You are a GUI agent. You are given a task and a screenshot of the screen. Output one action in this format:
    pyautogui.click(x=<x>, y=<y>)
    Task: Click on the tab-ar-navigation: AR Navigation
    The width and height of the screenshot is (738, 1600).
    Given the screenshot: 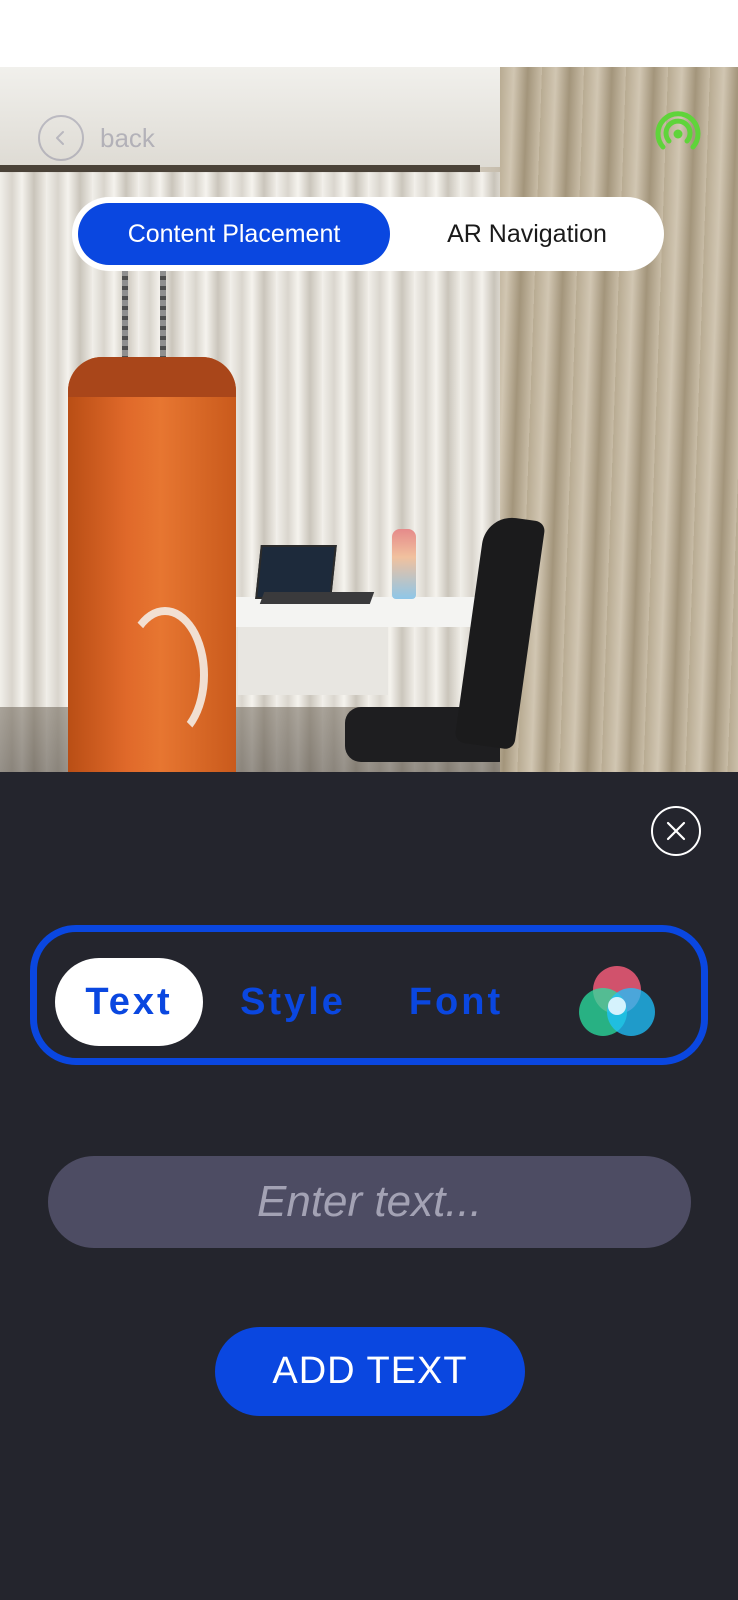 What is the action you would take?
    pyautogui.click(x=527, y=234)
    